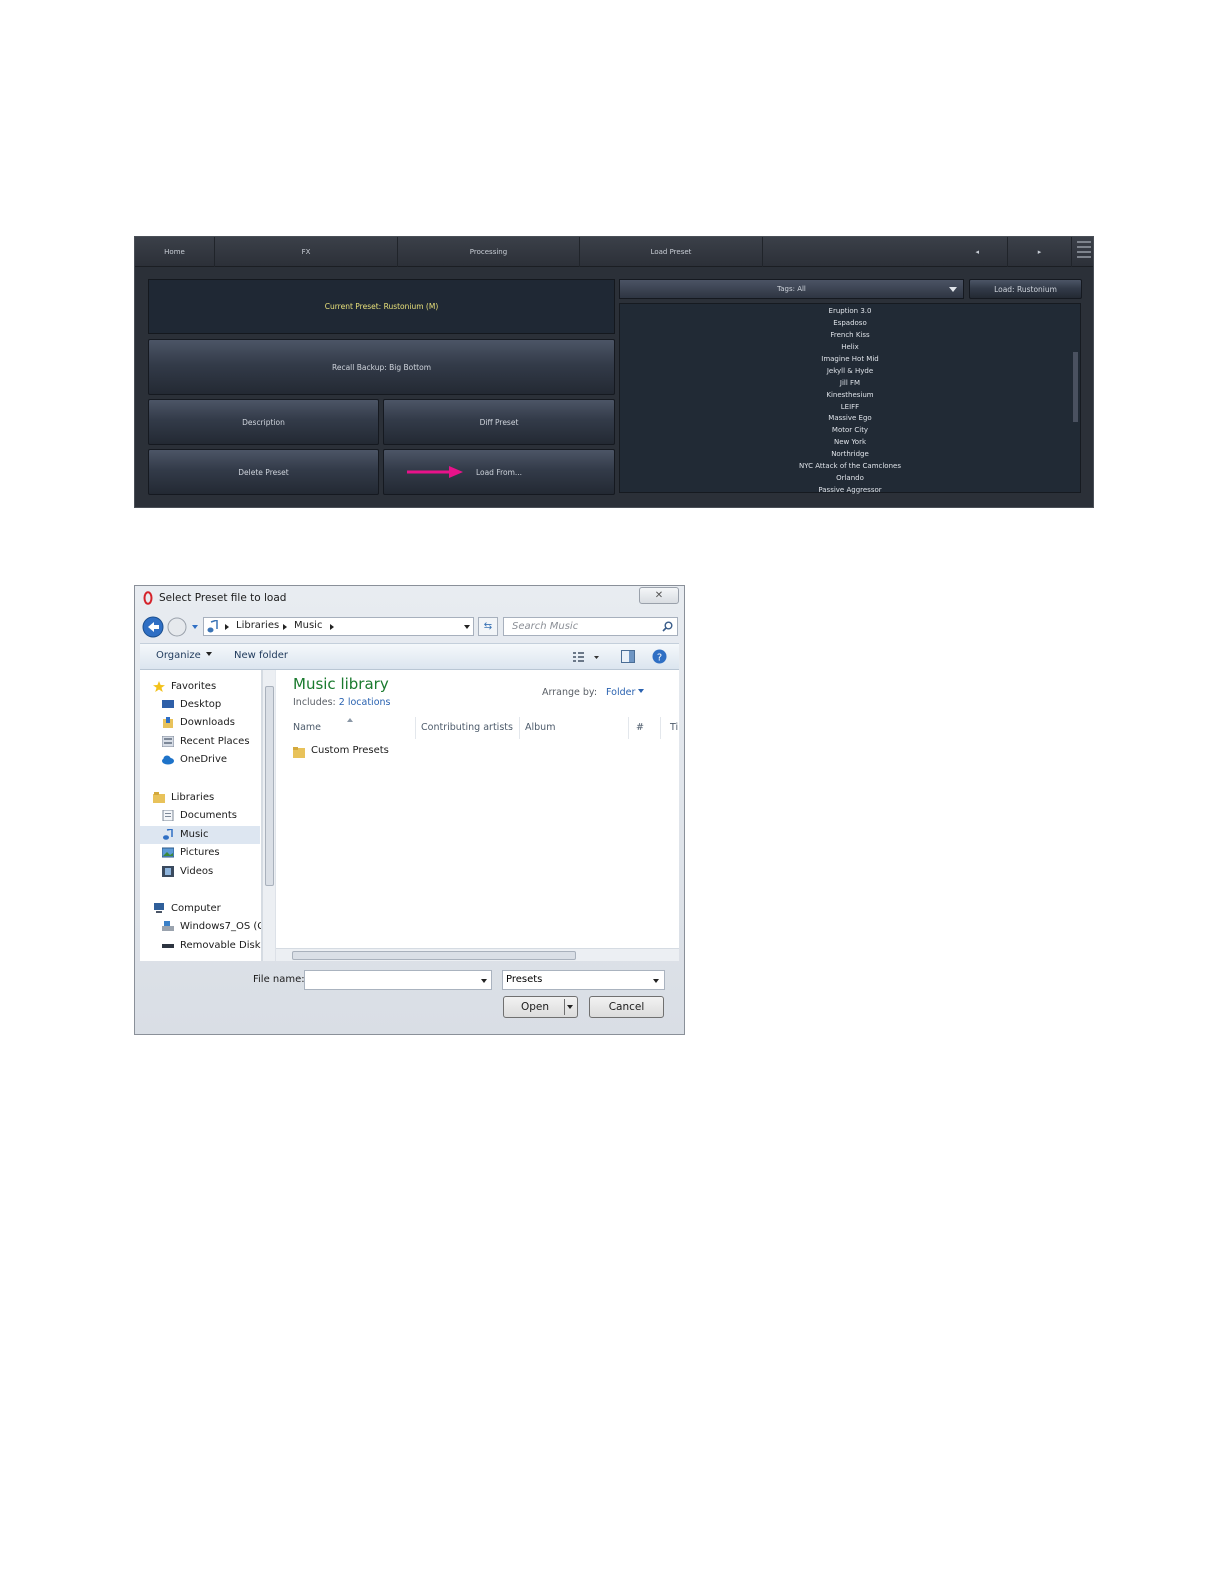 The image size is (1224, 1584). What do you see at coordinates (540, 1007) in the screenshot?
I see `open-button: Open` at bounding box center [540, 1007].